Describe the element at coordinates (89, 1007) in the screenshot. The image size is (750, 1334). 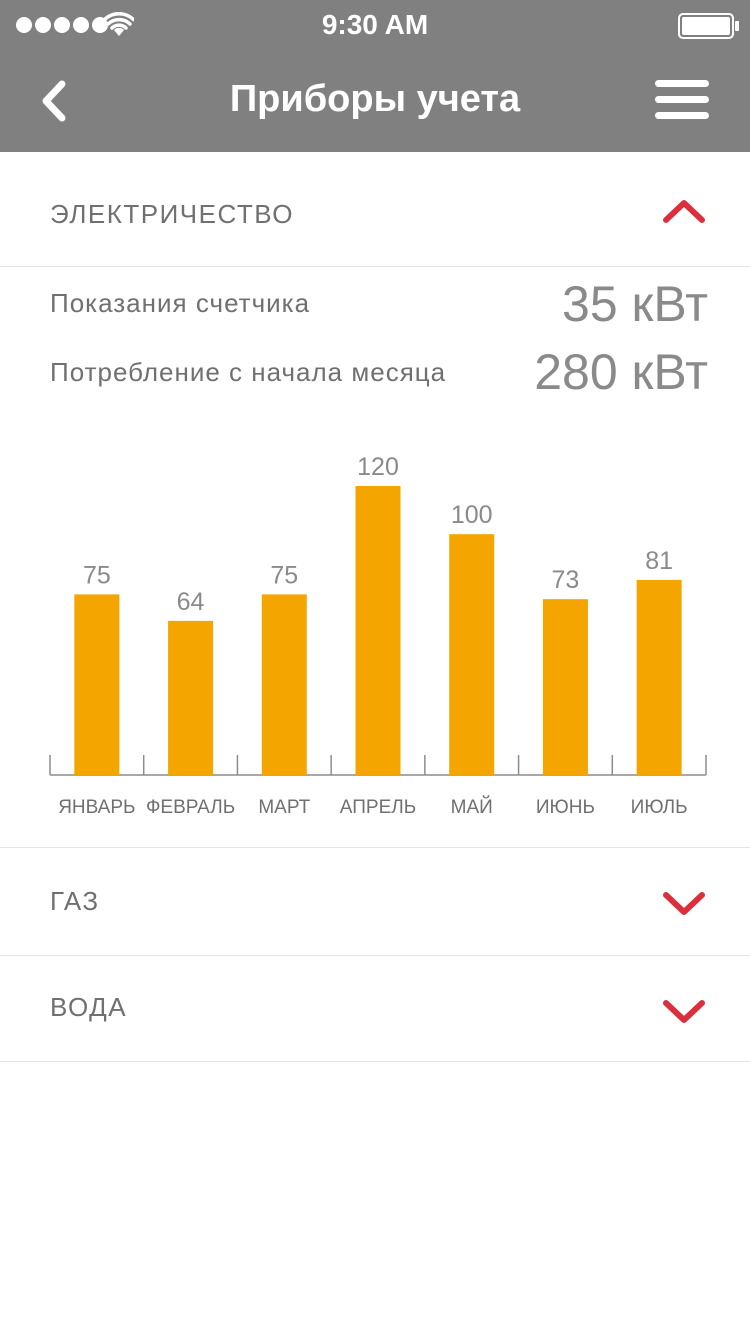
I see `section-title-water: ВОДА` at that location.